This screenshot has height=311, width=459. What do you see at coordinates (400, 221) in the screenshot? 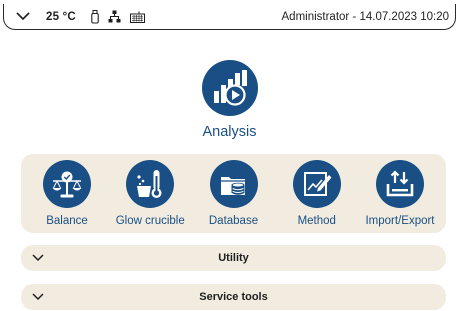
I see `tile-label-import-export: Import/Export` at bounding box center [400, 221].